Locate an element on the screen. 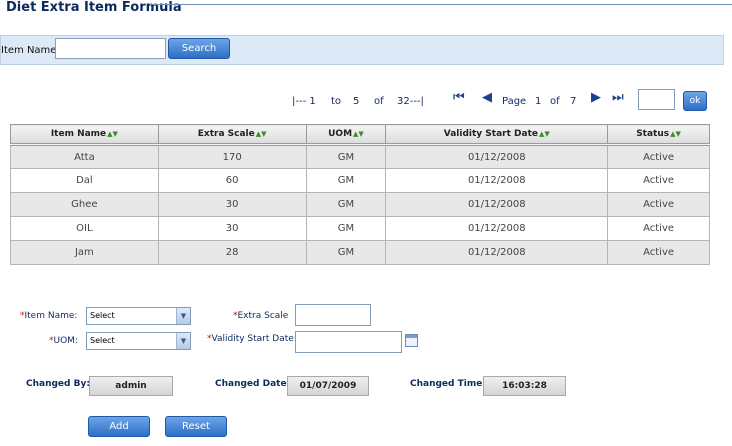  changed-by-value: admin is located at coordinates (131, 386).